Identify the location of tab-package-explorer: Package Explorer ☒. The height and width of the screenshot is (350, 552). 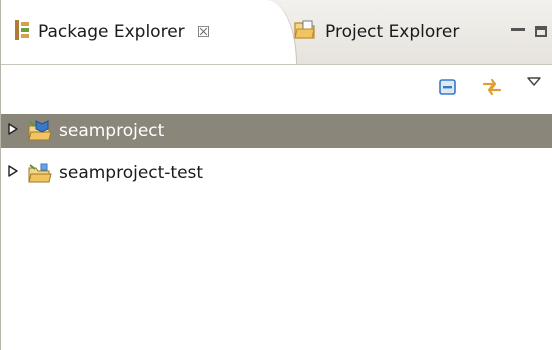
(149, 32).